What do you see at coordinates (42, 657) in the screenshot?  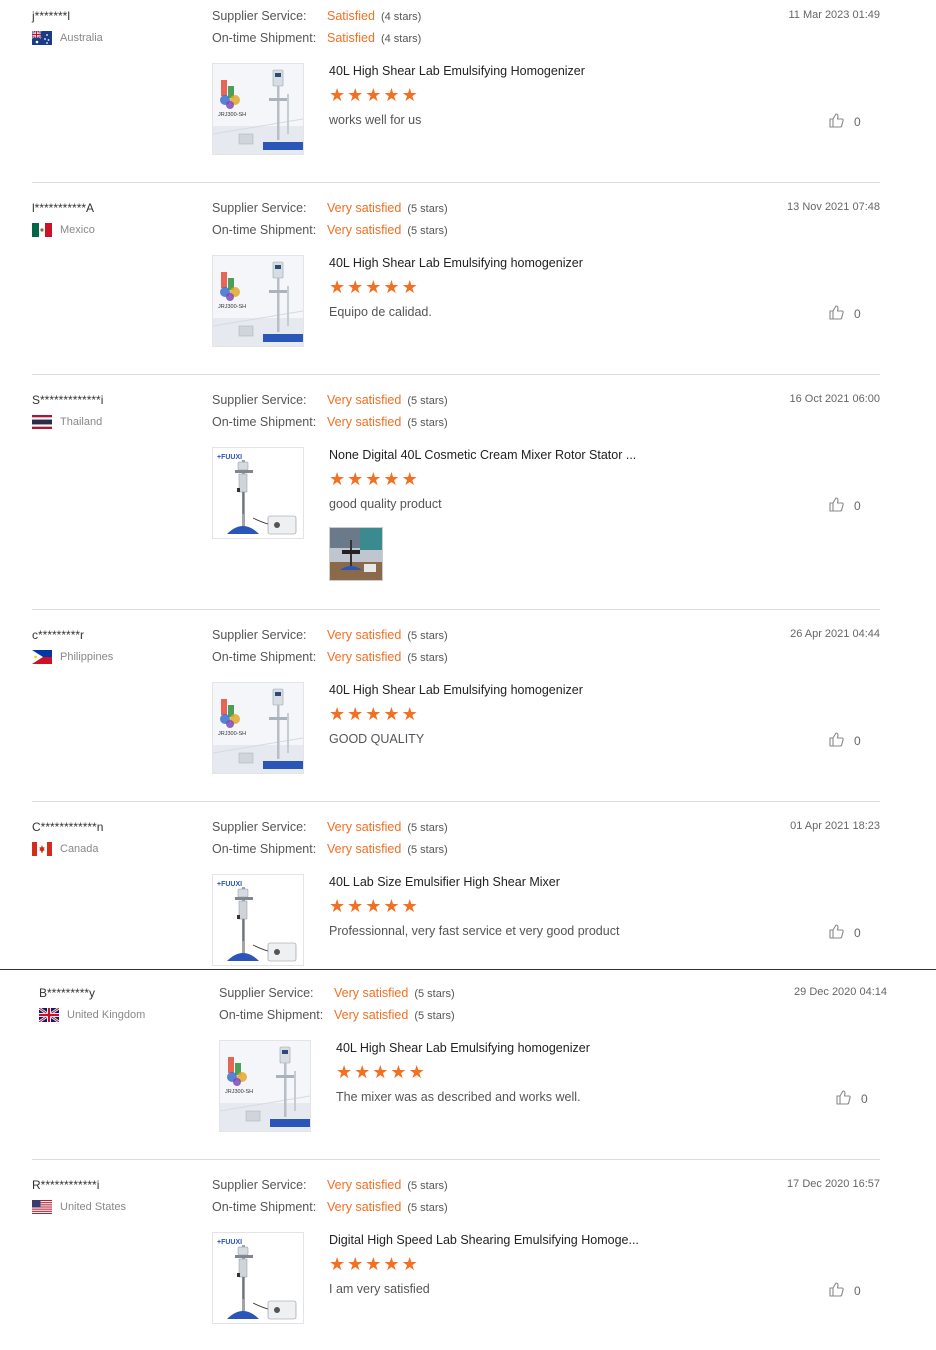 I see `flag-ph-icon` at bounding box center [42, 657].